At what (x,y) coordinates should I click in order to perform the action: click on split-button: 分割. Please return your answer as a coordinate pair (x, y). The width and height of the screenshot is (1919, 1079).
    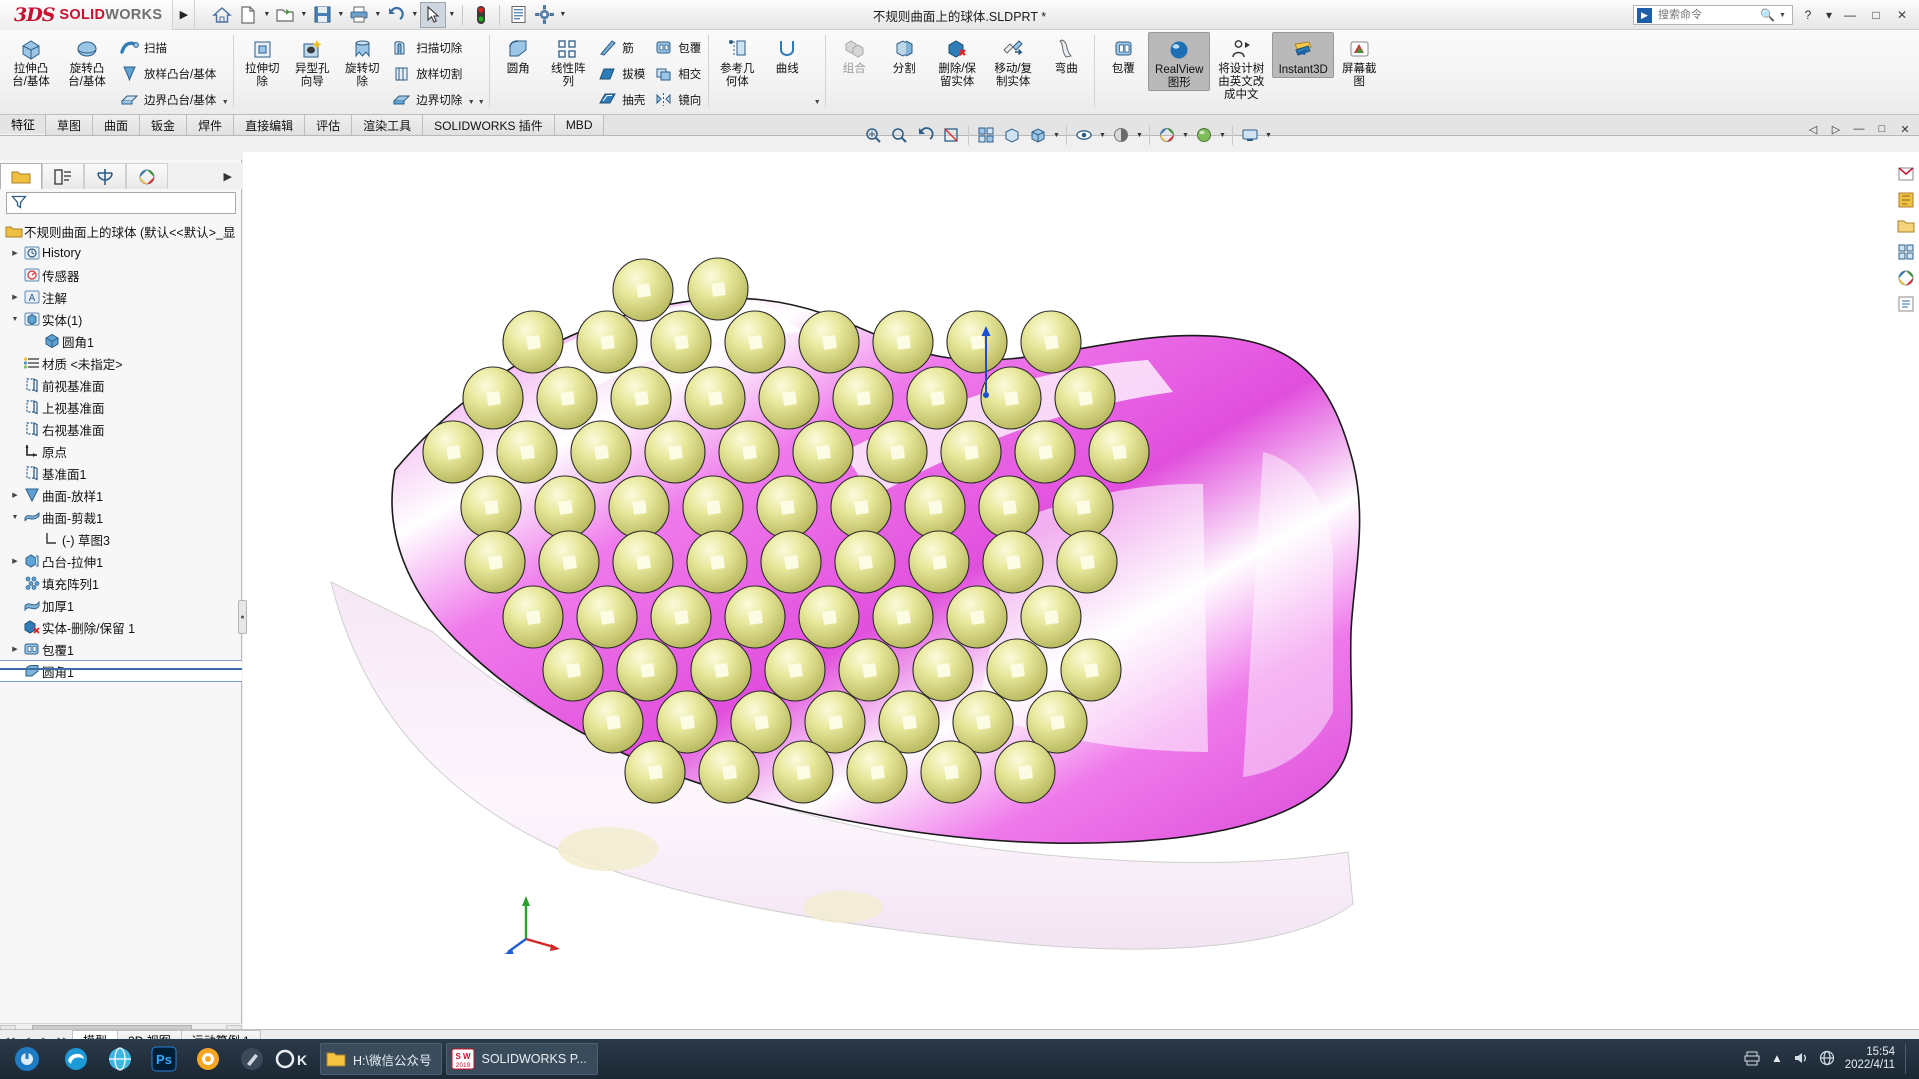
    Looking at the image, I should click on (904, 54).